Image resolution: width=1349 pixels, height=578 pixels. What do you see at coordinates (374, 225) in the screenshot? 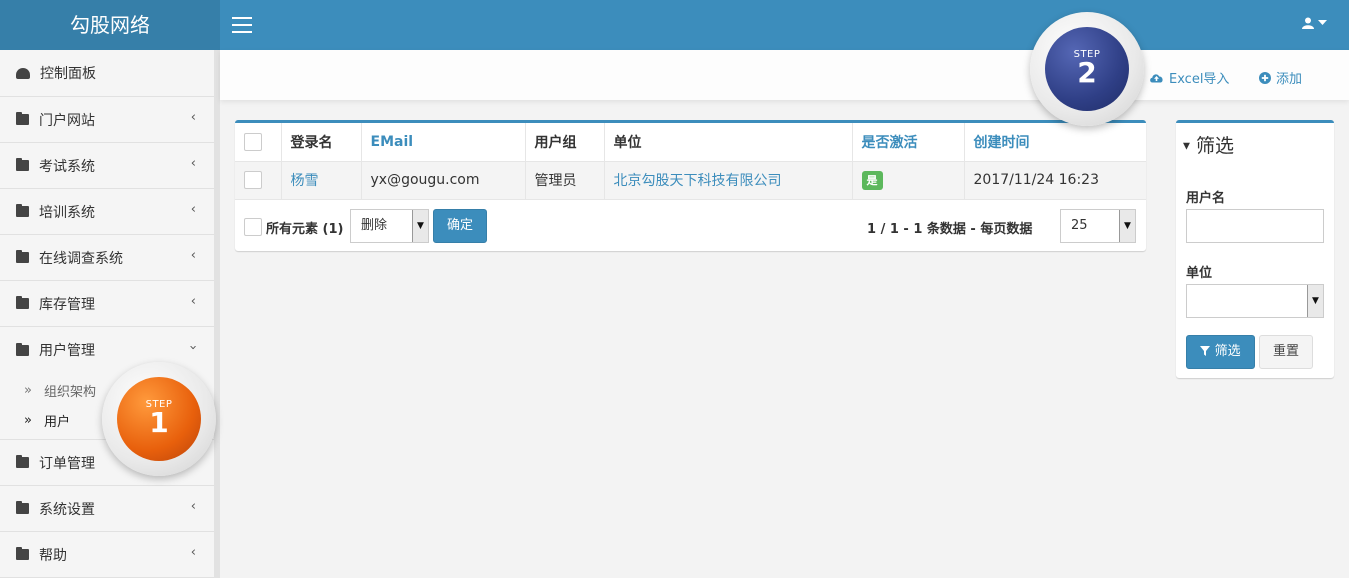
I see `bulk-action-value: 删除` at bounding box center [374, 225].